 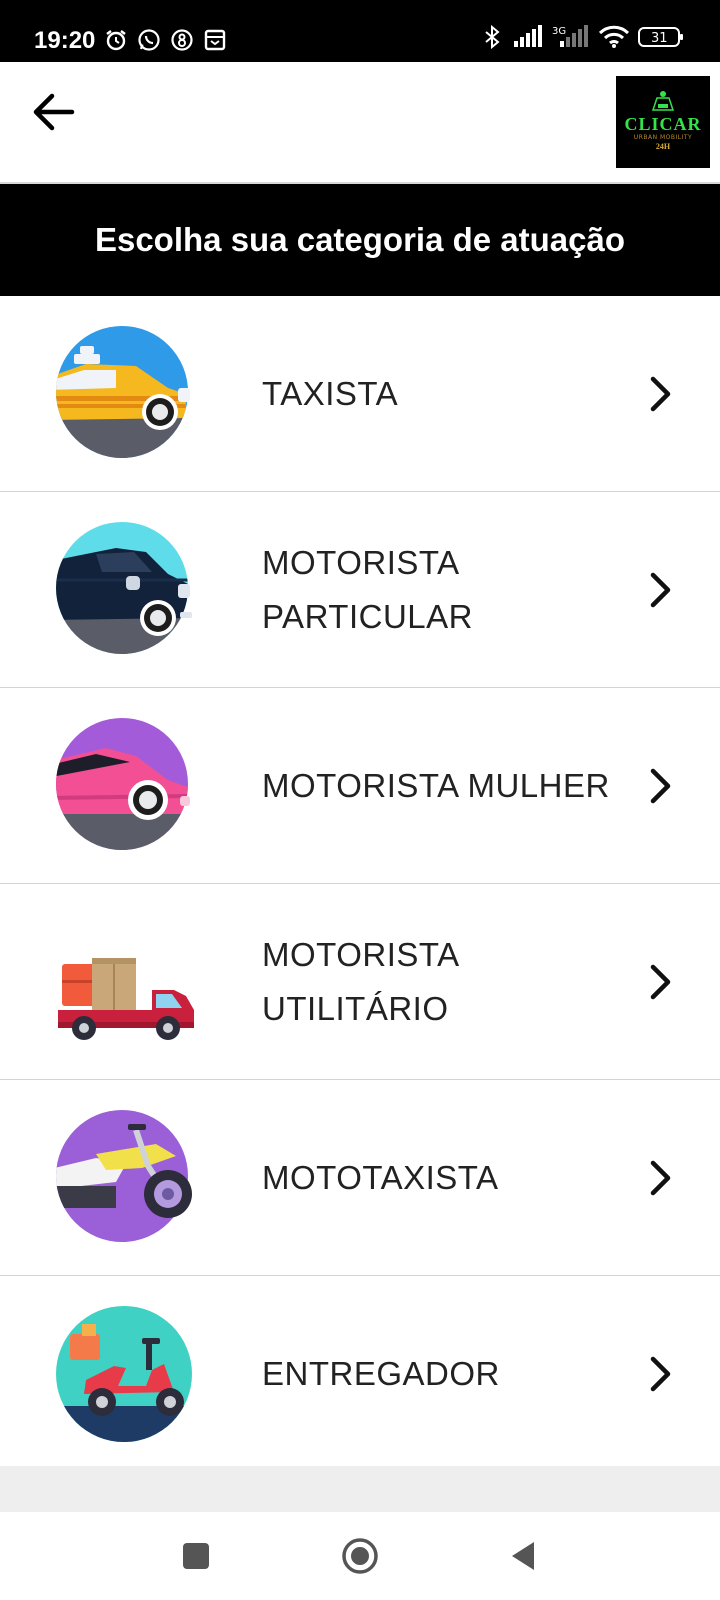 What do you see at coordinates (360, 31) in the screenshot?
I see `status-bar: 19:20 3G 31` at bounding box center [360, 31].